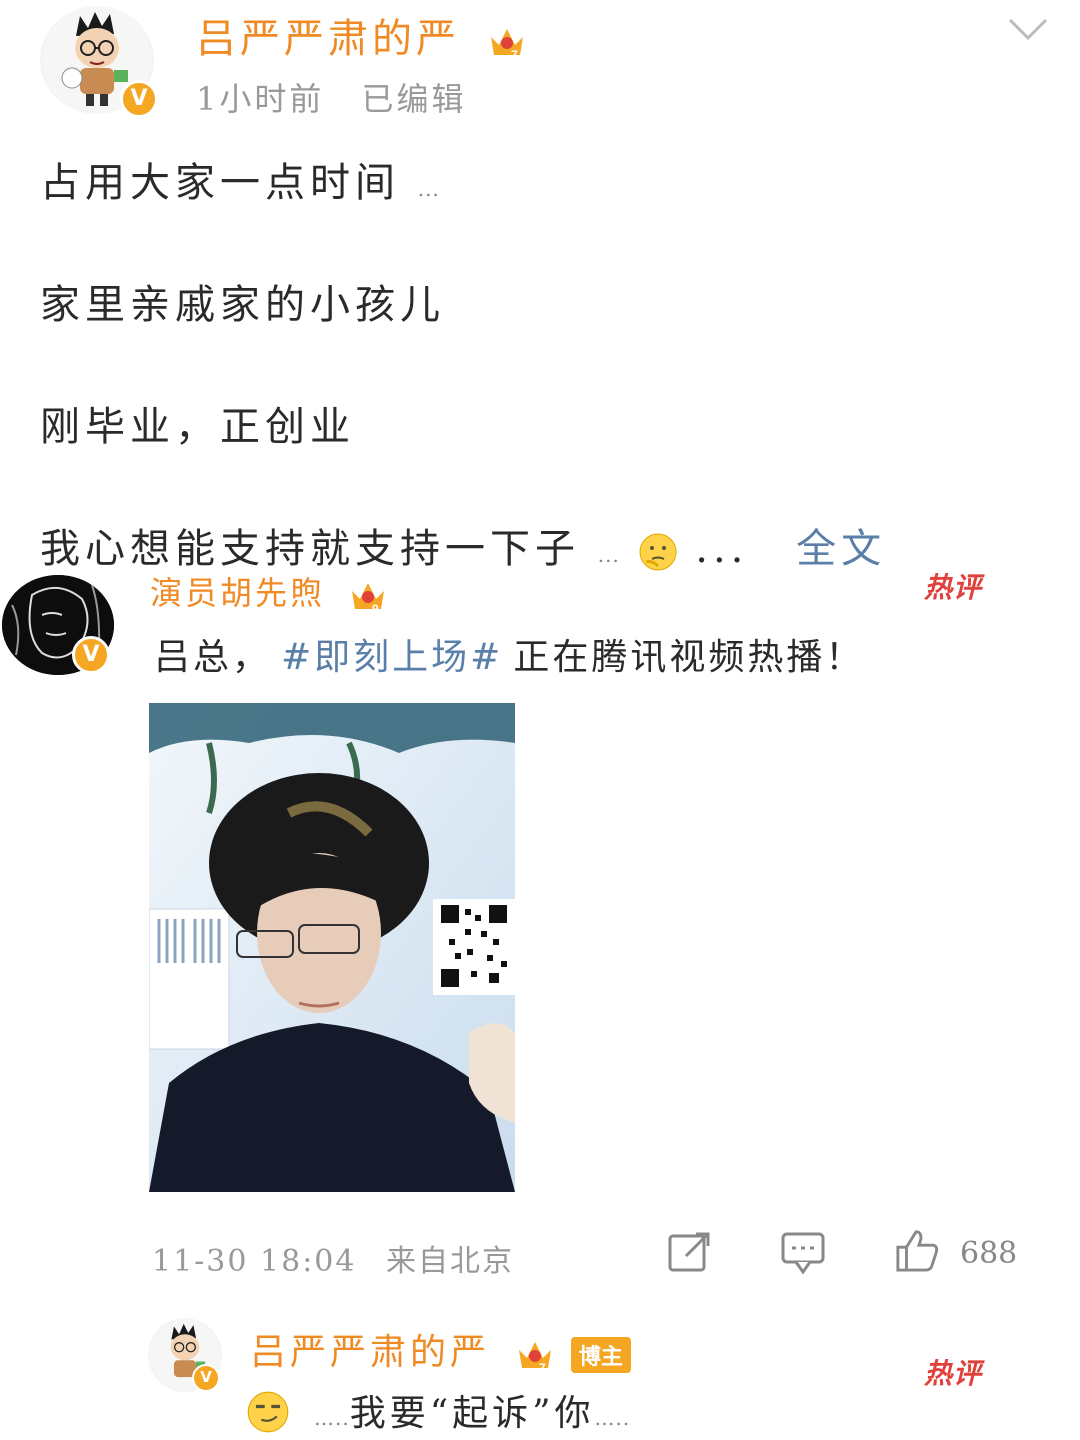 The height and width of the screenshot is (1440, 1080). I want to click on comment-suffix: 正在腾讯视频热播！, so click(689, 657).